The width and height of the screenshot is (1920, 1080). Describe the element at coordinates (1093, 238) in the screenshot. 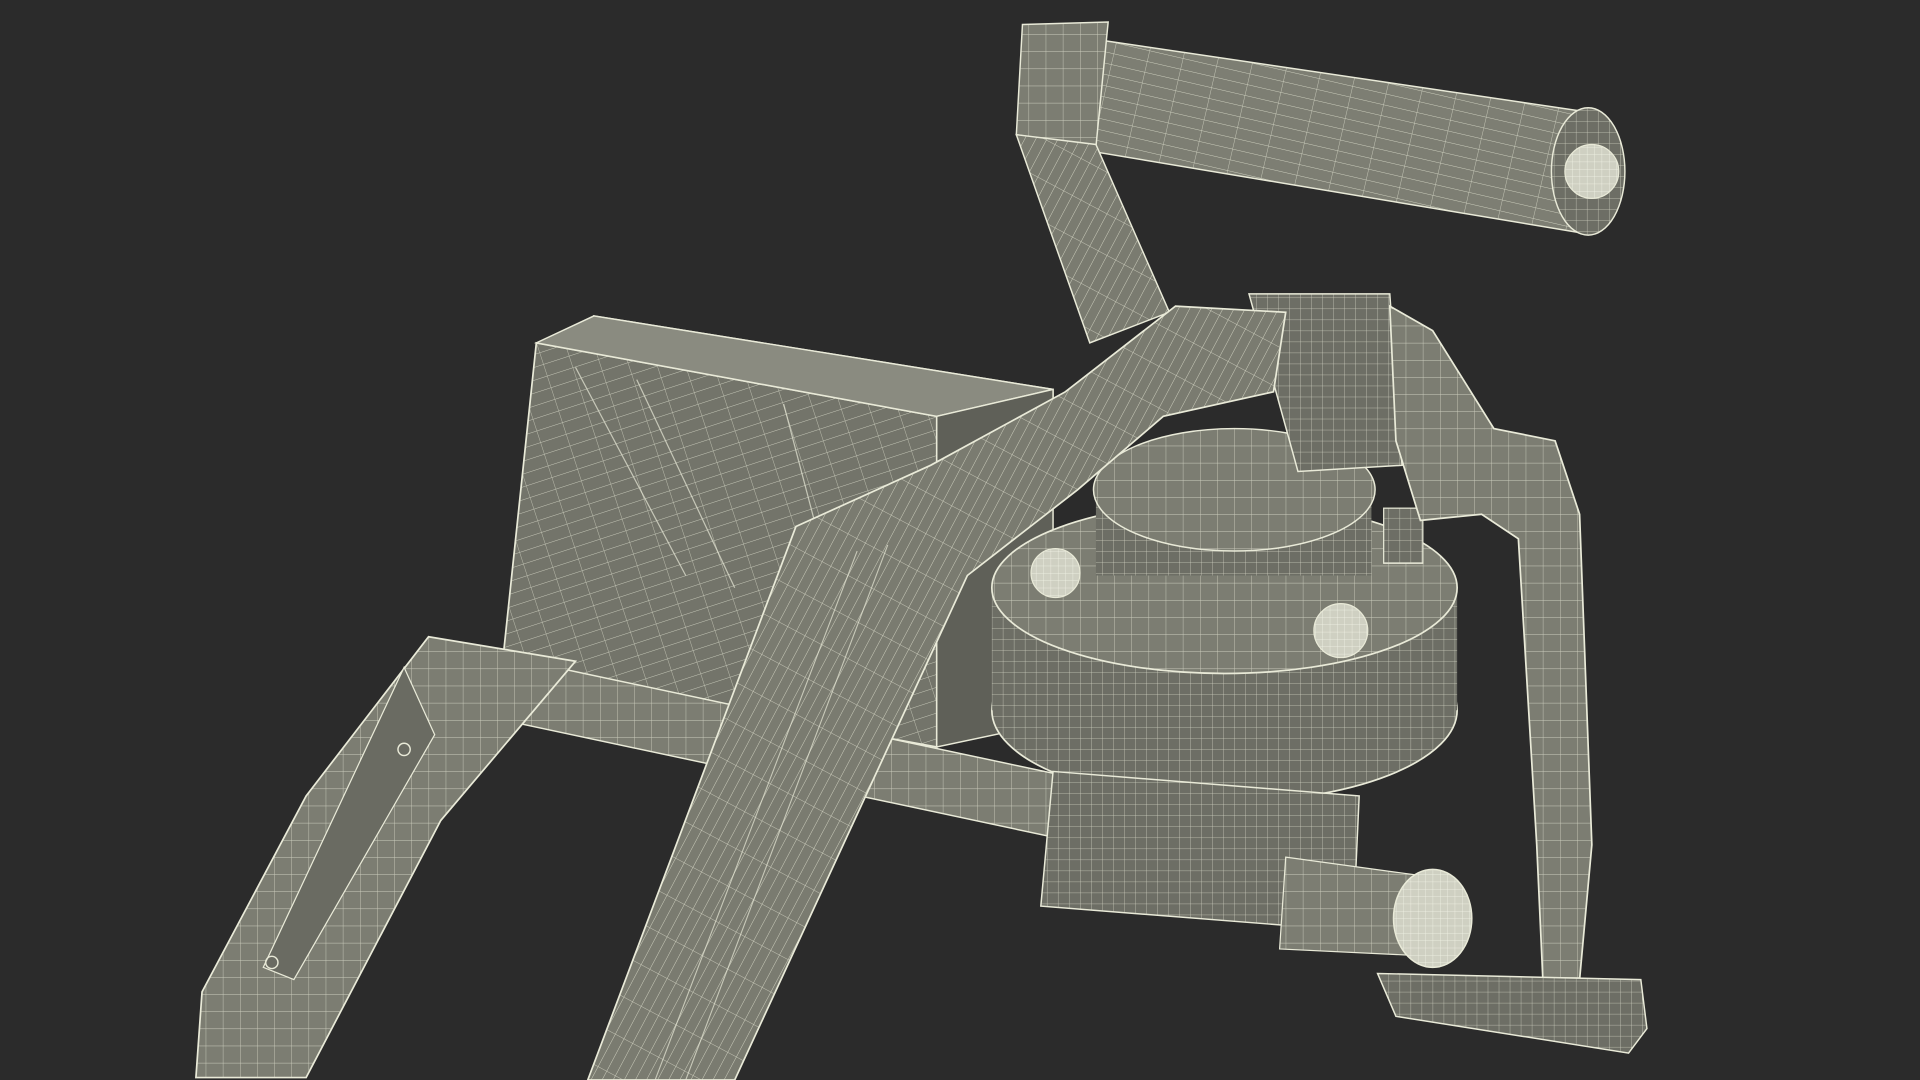

I see `handle-riser-arm` at that location.